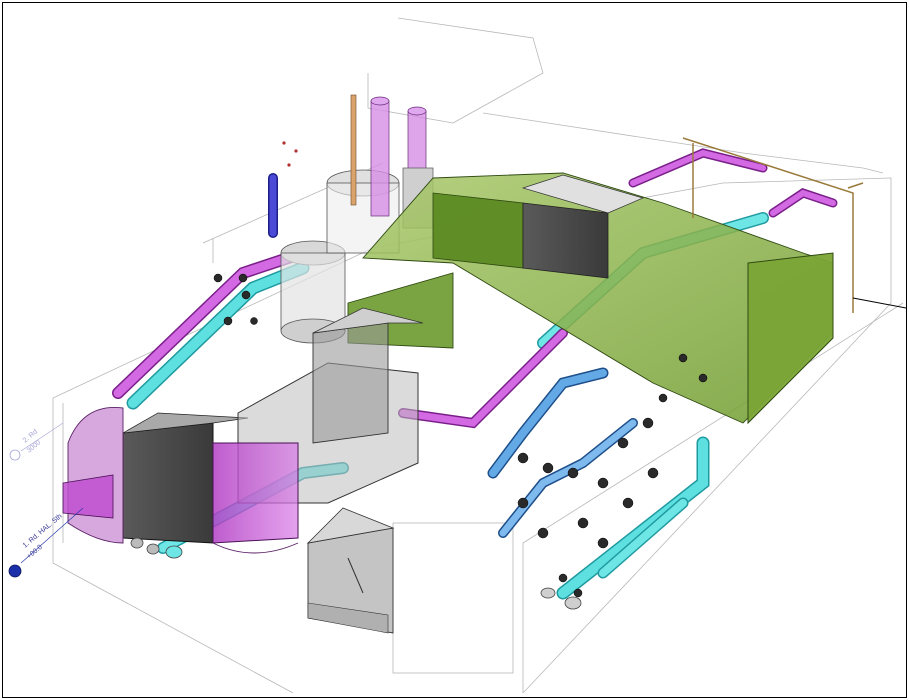  Describe the element at coordinates (879, 303) in the screenshot. I see `grid-reference-line` at that location.